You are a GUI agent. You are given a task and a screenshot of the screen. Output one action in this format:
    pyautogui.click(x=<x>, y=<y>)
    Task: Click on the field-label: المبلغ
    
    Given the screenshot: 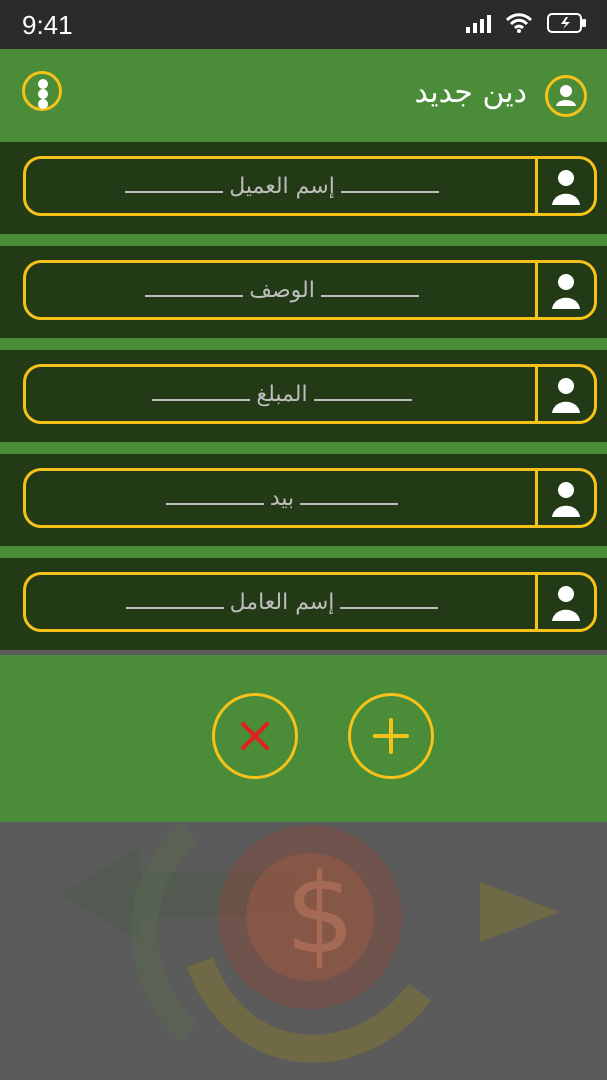 What is the action you would take?
    pyautogui.click(x=282, y=394)
    